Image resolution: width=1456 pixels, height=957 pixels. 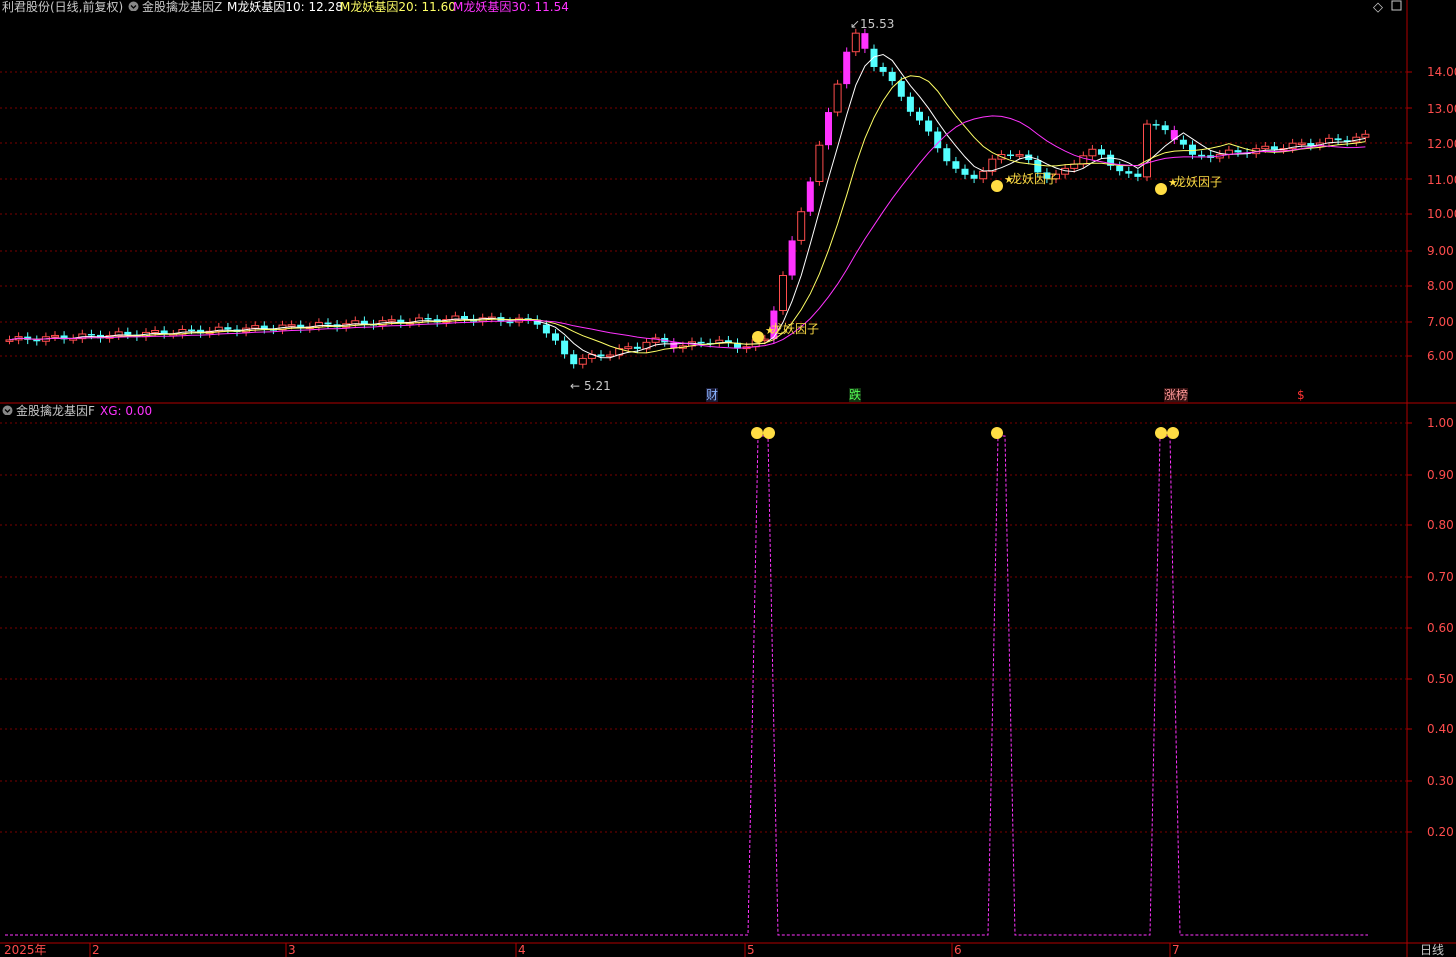 I want to click on maximize-icon, so click(x=1396, y=7).